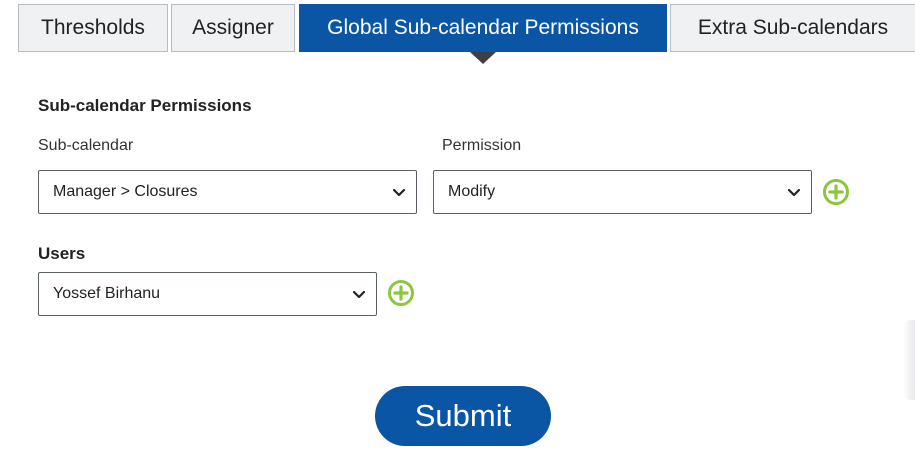  Describe the element at coordinates (909, 360) in the screenshot. I see `edge-shadow` at that location.